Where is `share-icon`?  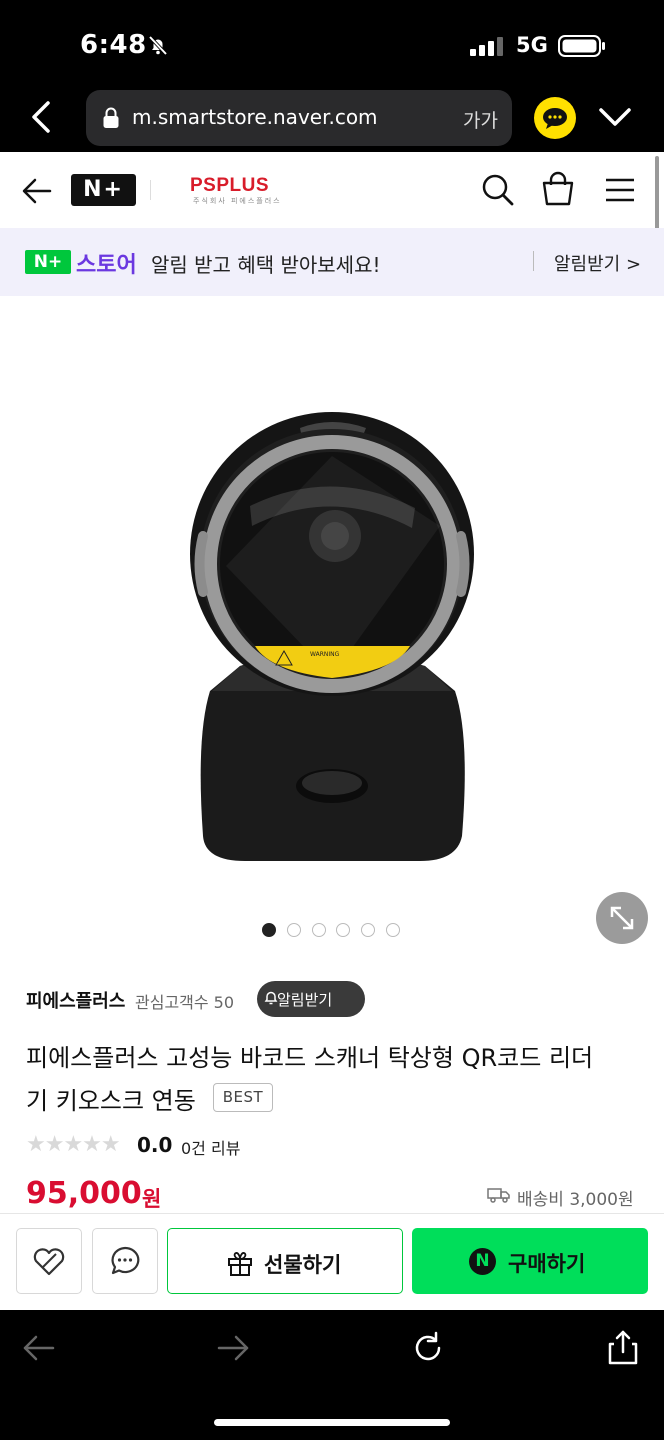 share-icon is located at coordinates (623, 1350).